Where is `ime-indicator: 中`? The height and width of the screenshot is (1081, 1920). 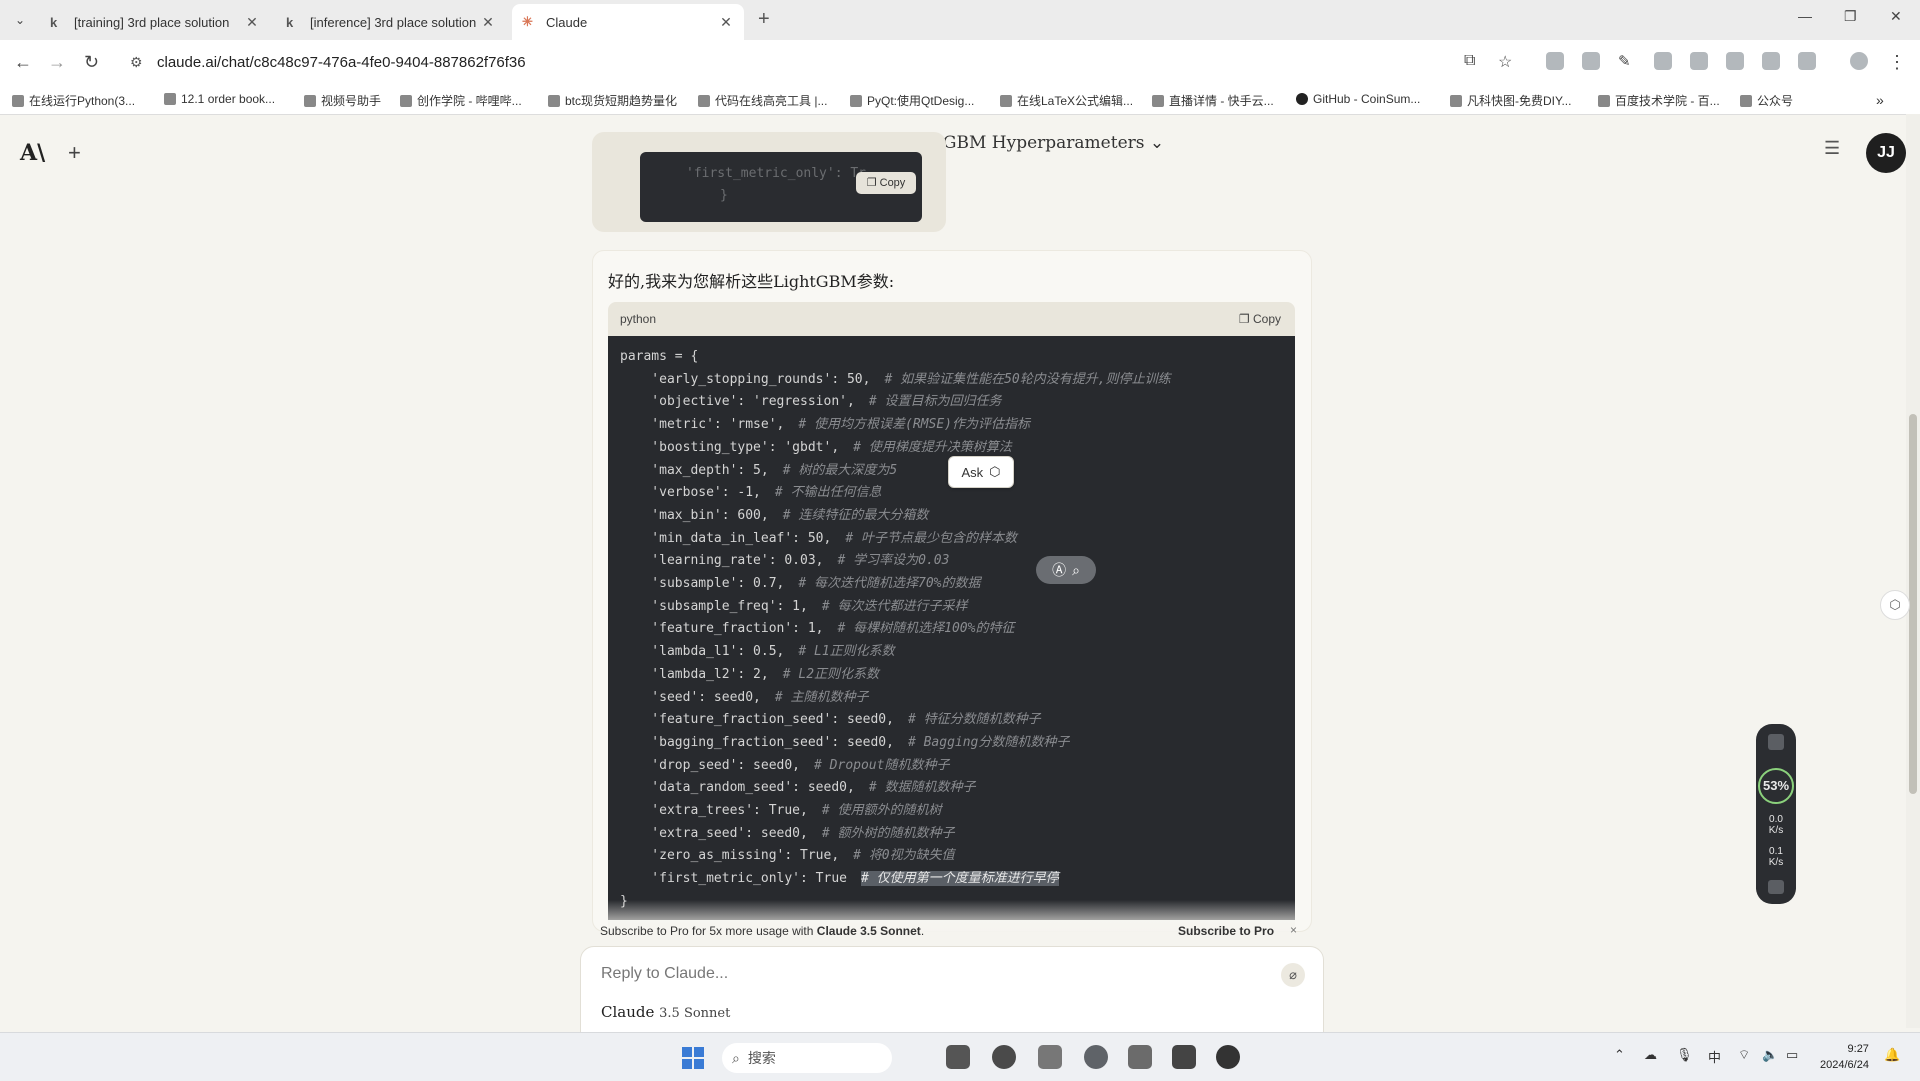
ime-indicator: 中 is located at coordinates (1714, 1056).